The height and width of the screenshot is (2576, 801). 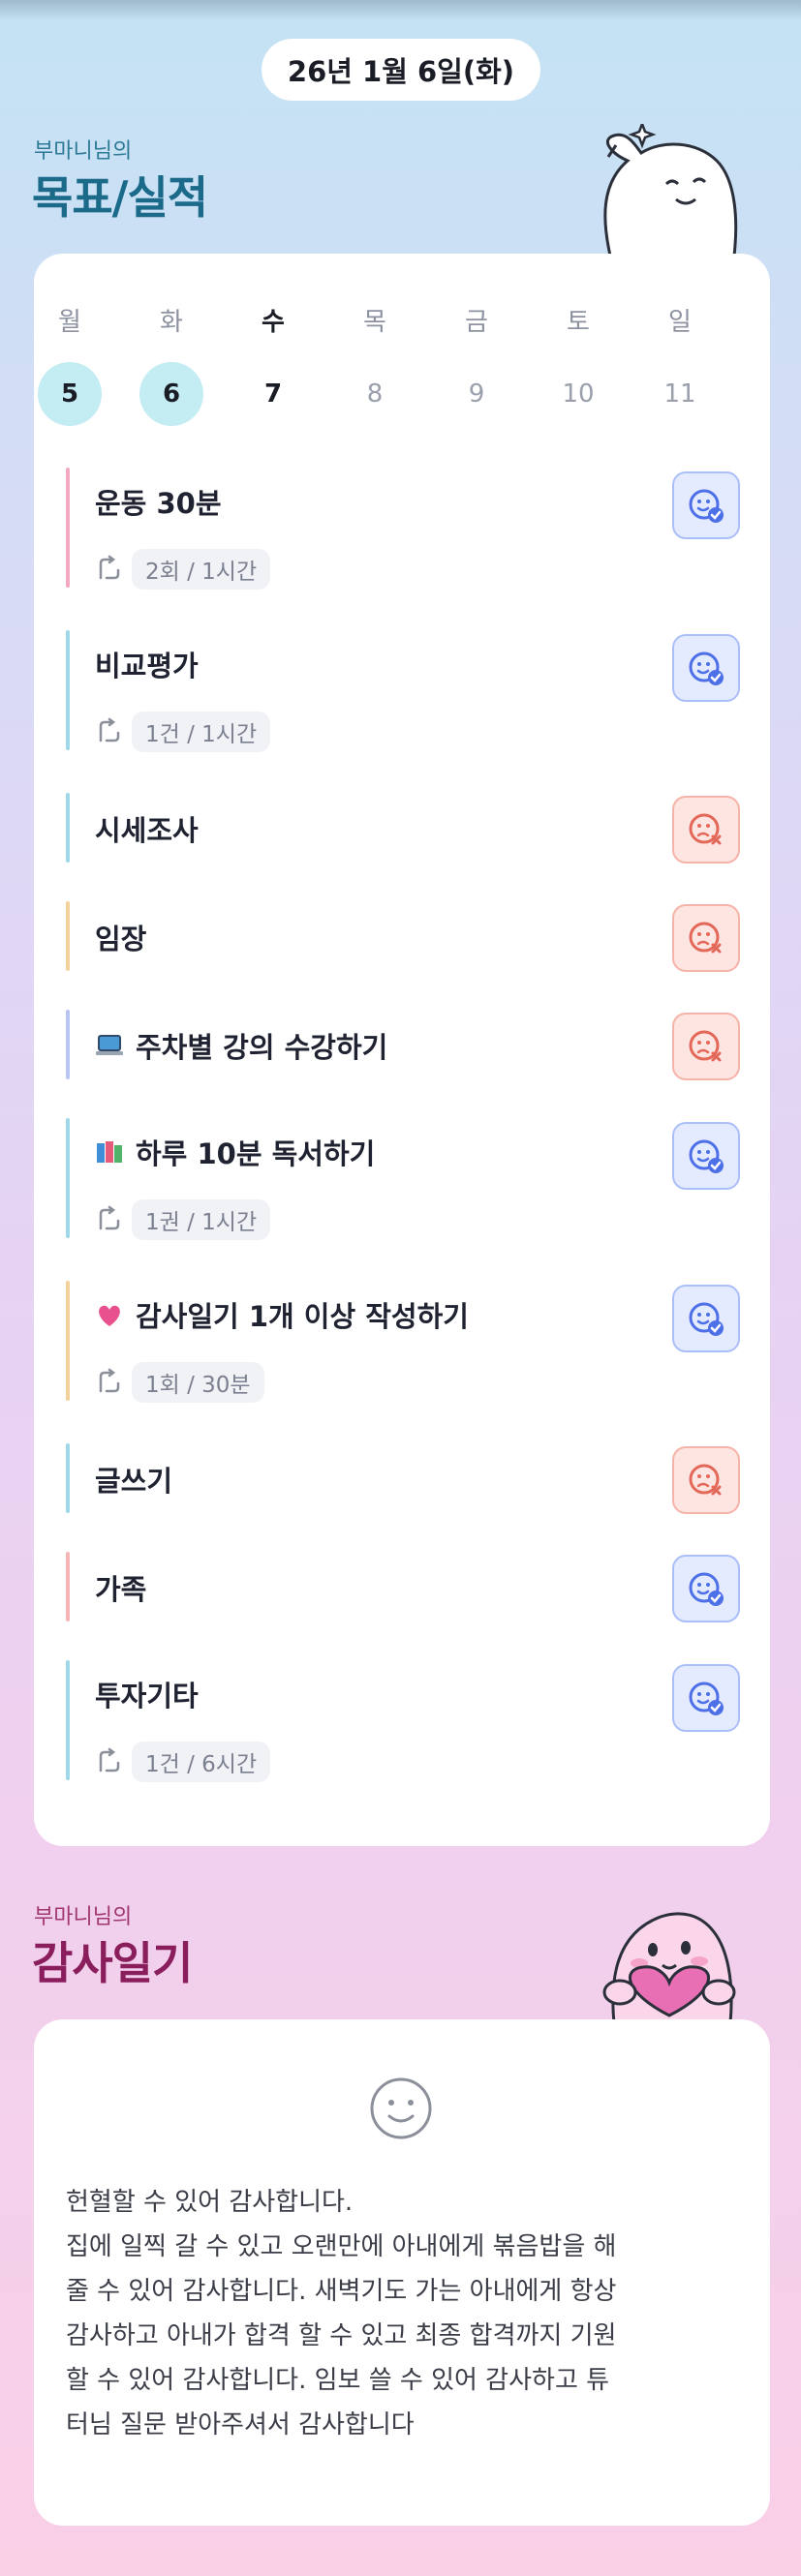 I want to click on goal-item: 가족, so click(x=121, y=1587).